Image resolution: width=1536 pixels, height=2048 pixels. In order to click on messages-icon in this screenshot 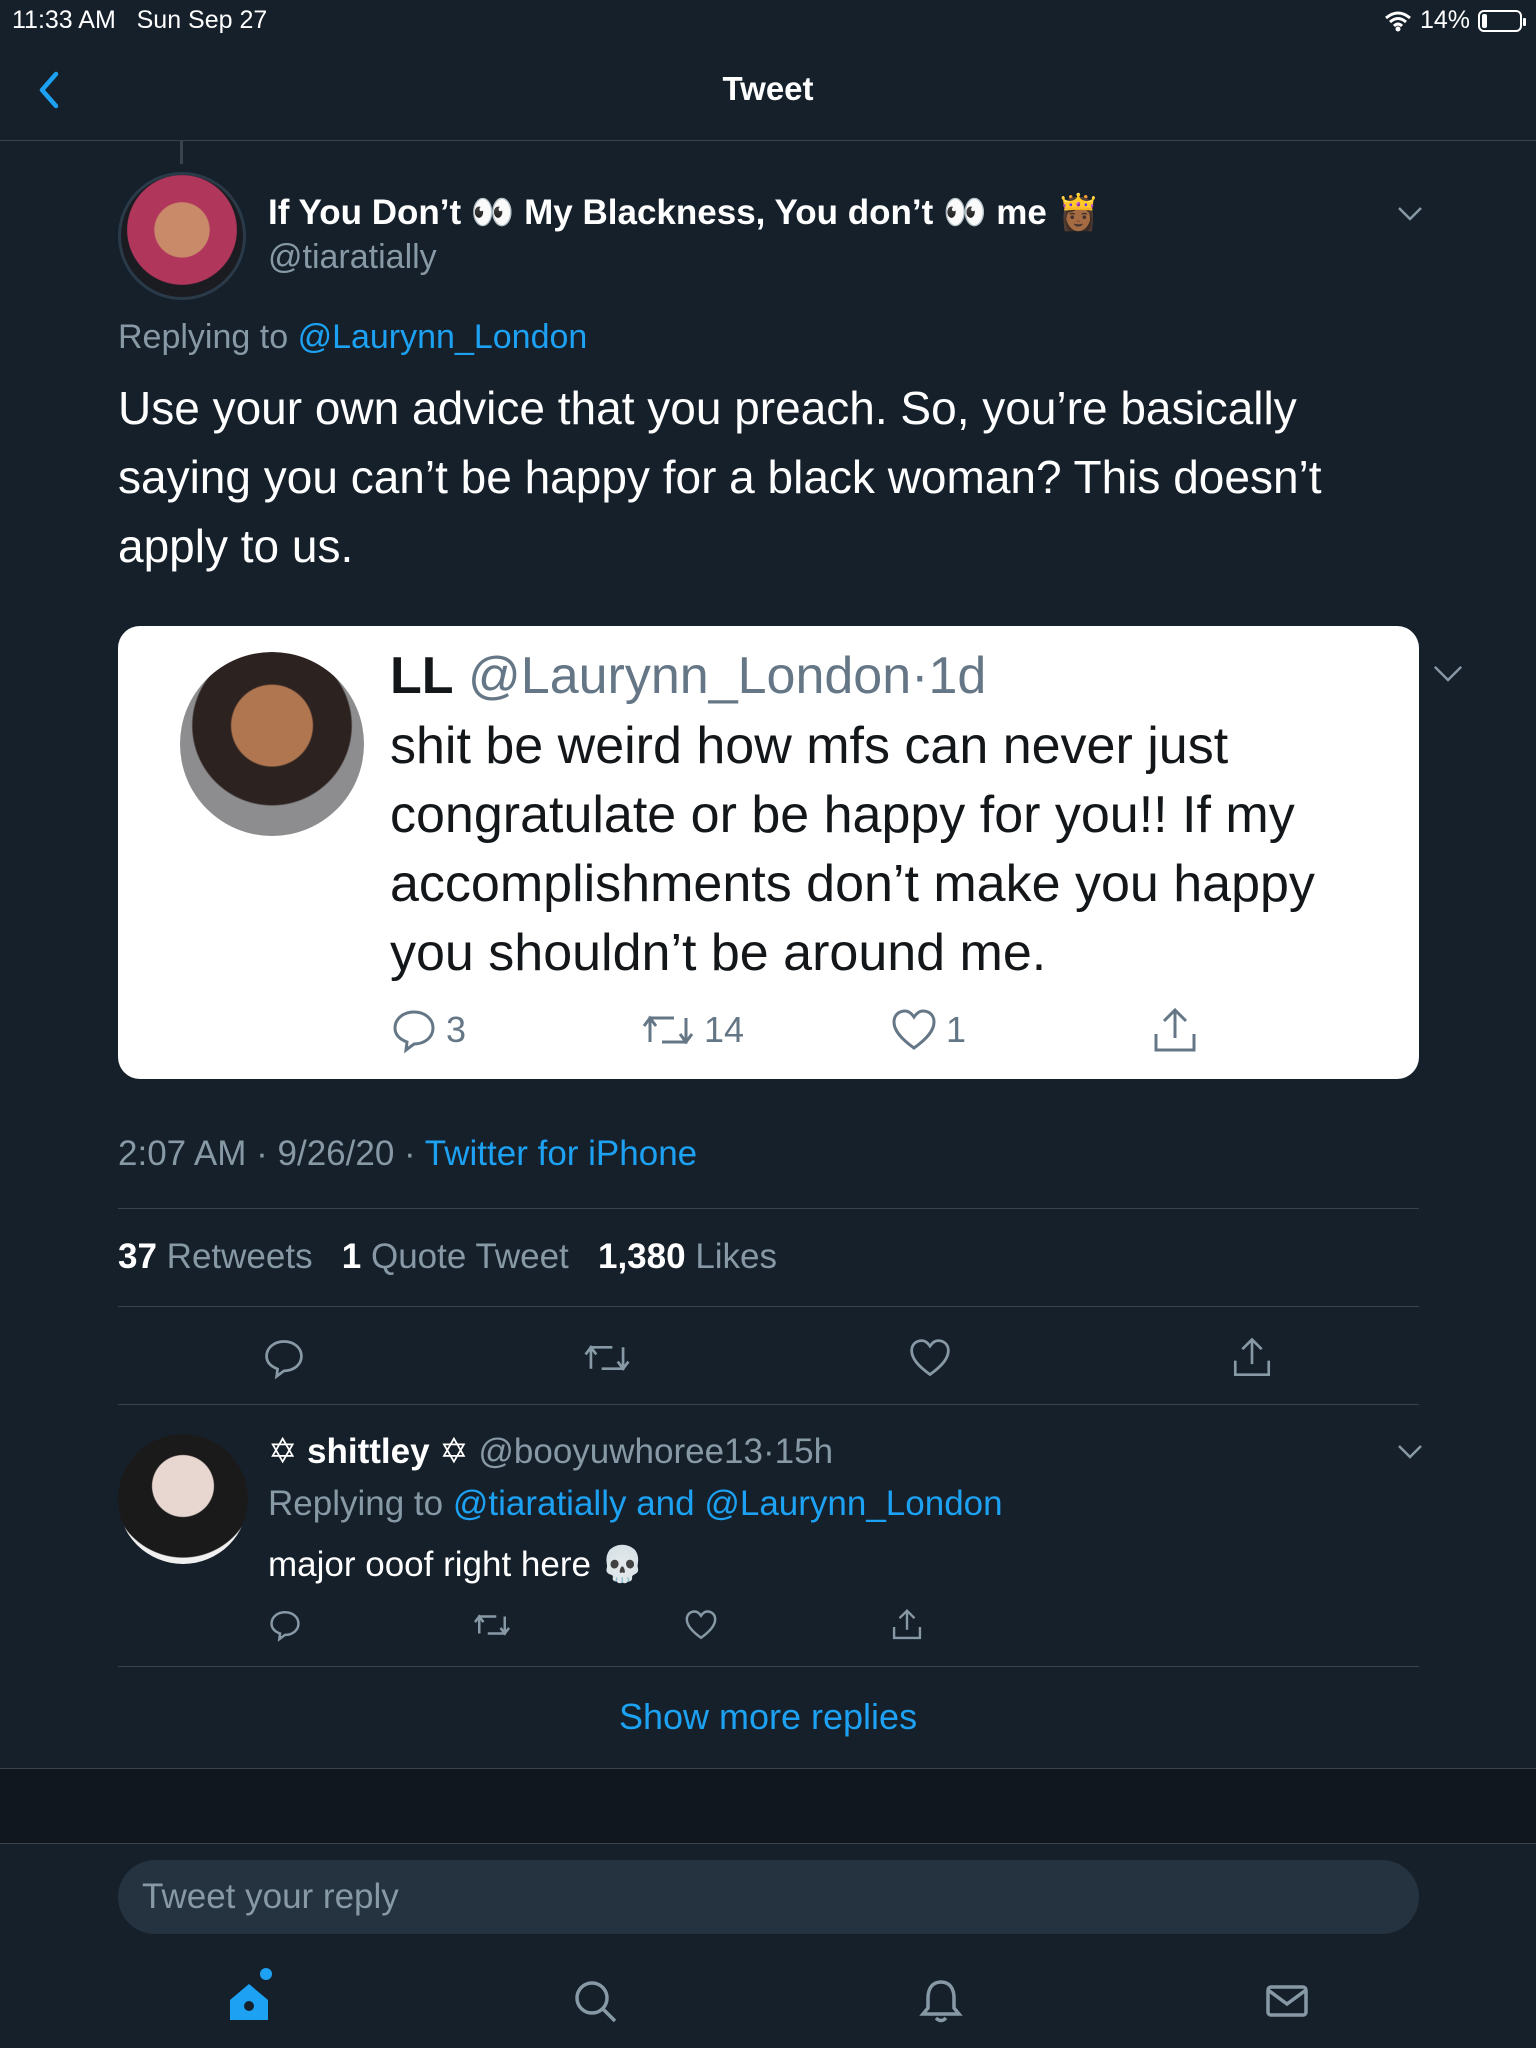, I will do `click(1287, 2001)`.